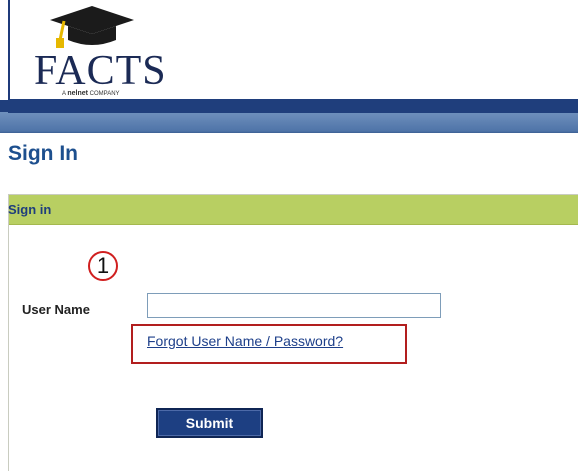  I want to click on header-left-border, so click(9, 56).